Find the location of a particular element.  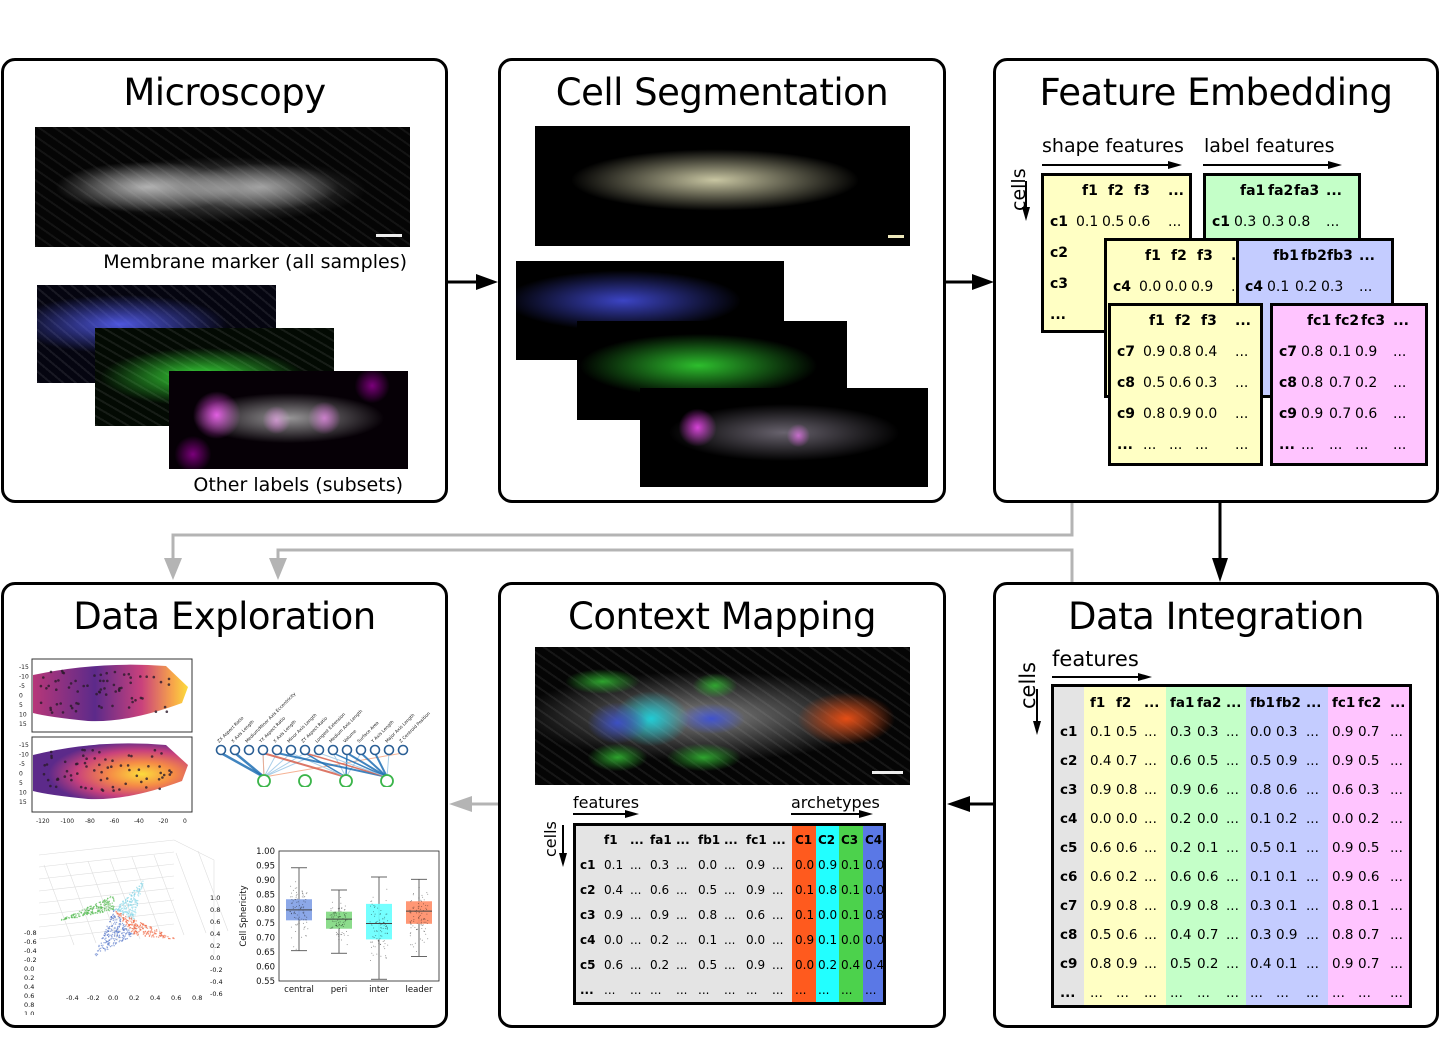

panel-title: Data Exploration is located at coordinates (224, 616).